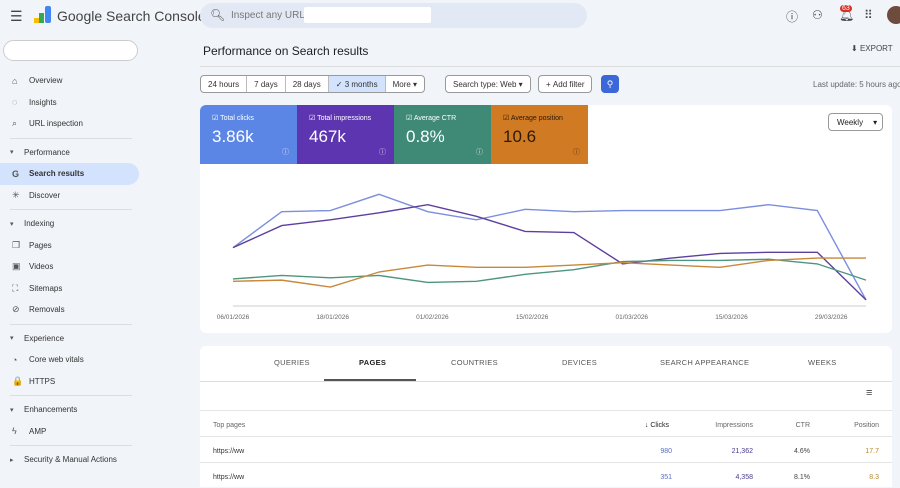  I want to click on sidebar-item-insights: ◌ Insights, so click(95, 103).